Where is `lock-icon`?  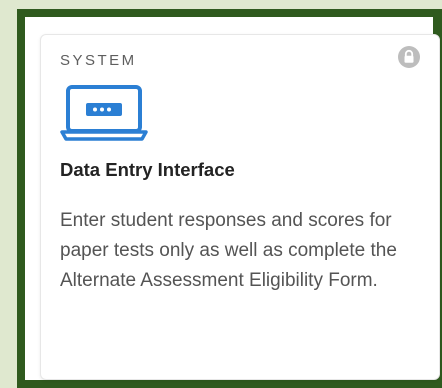 lock-icon is located at coordinates (409, 57).